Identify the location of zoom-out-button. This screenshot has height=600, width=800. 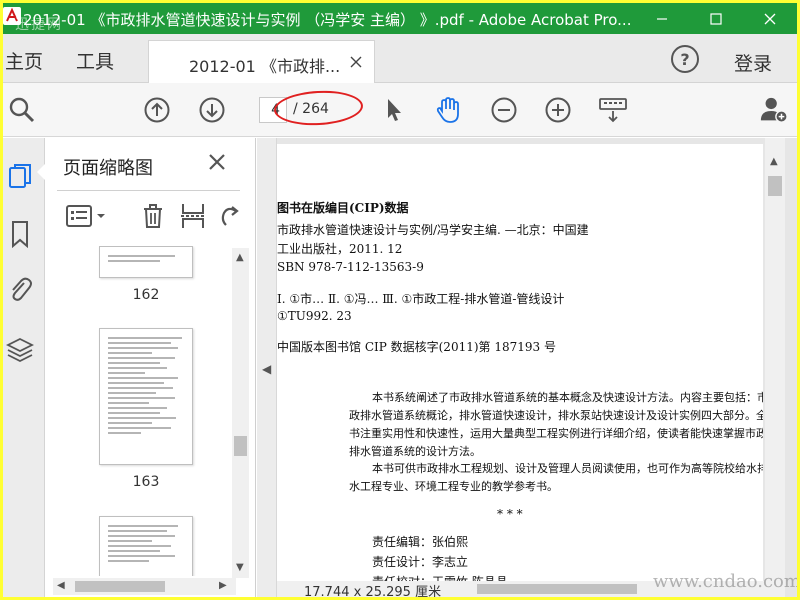
(504, 110).